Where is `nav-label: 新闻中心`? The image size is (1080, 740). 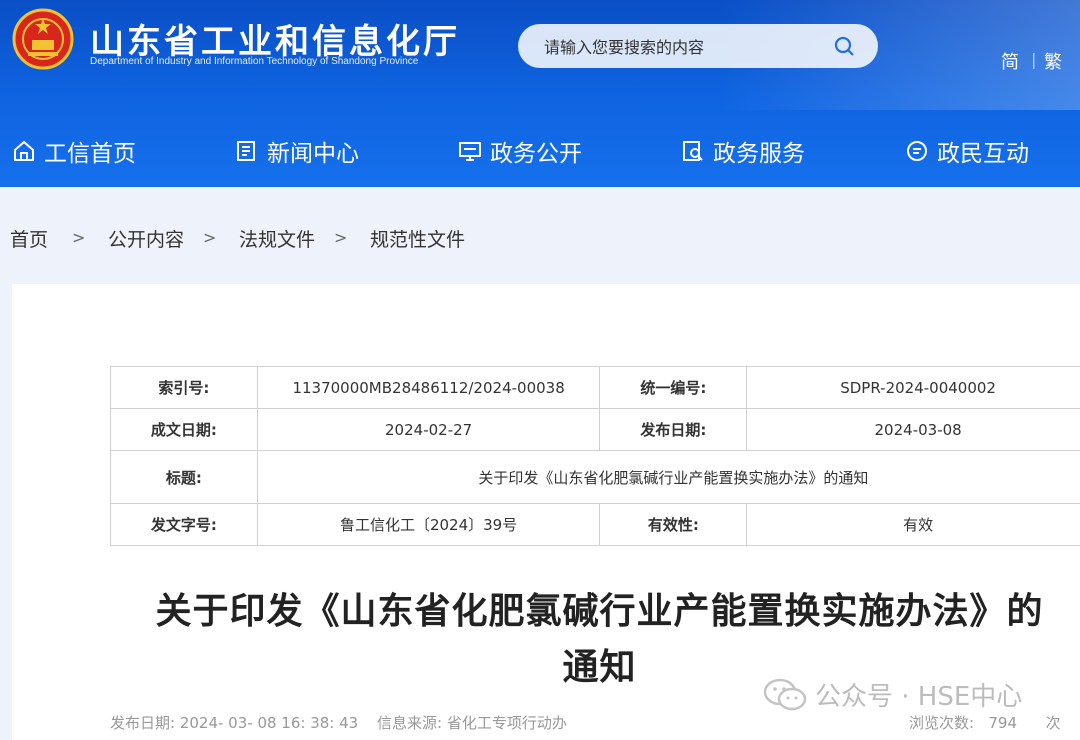
nav-label: 新闻中心 is located at coordinates (313, 154).